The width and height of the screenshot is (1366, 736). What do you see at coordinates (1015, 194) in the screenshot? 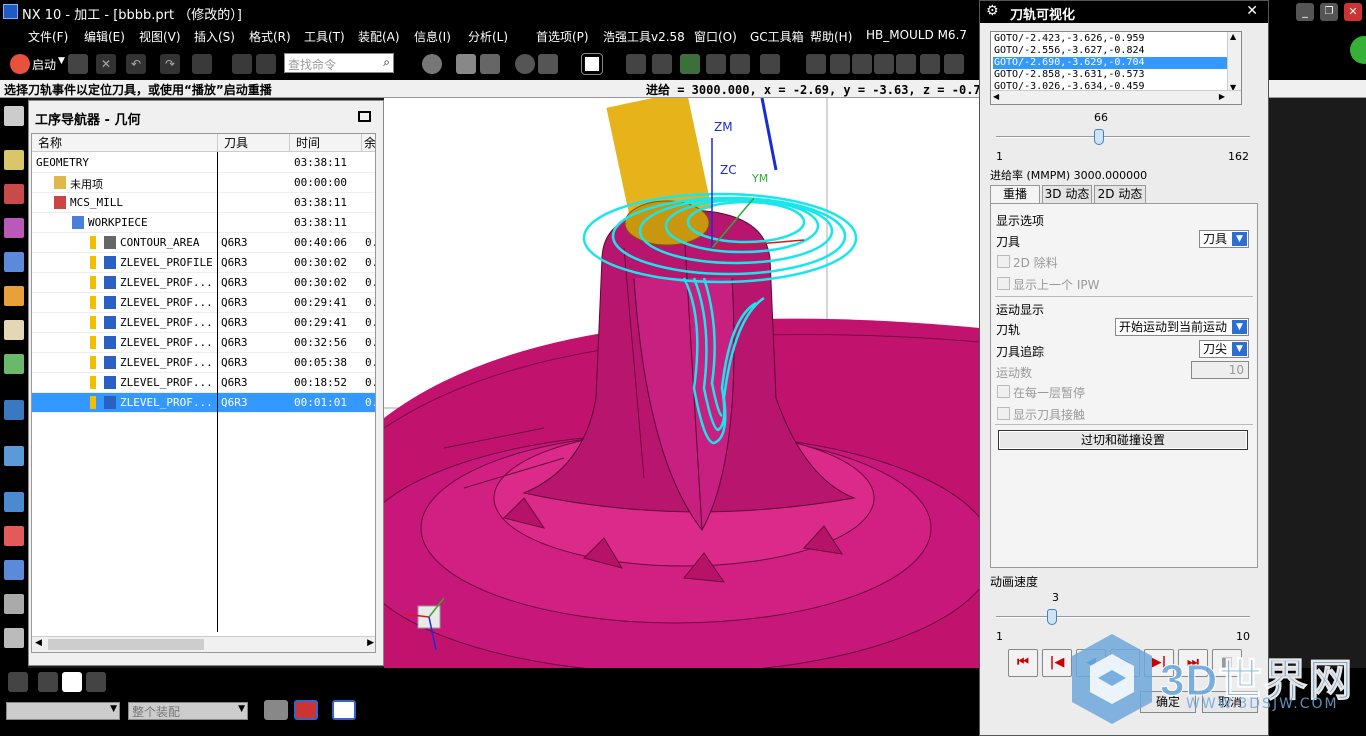
I see `tab-replay: 重播` at bounding box center [1015, 194].